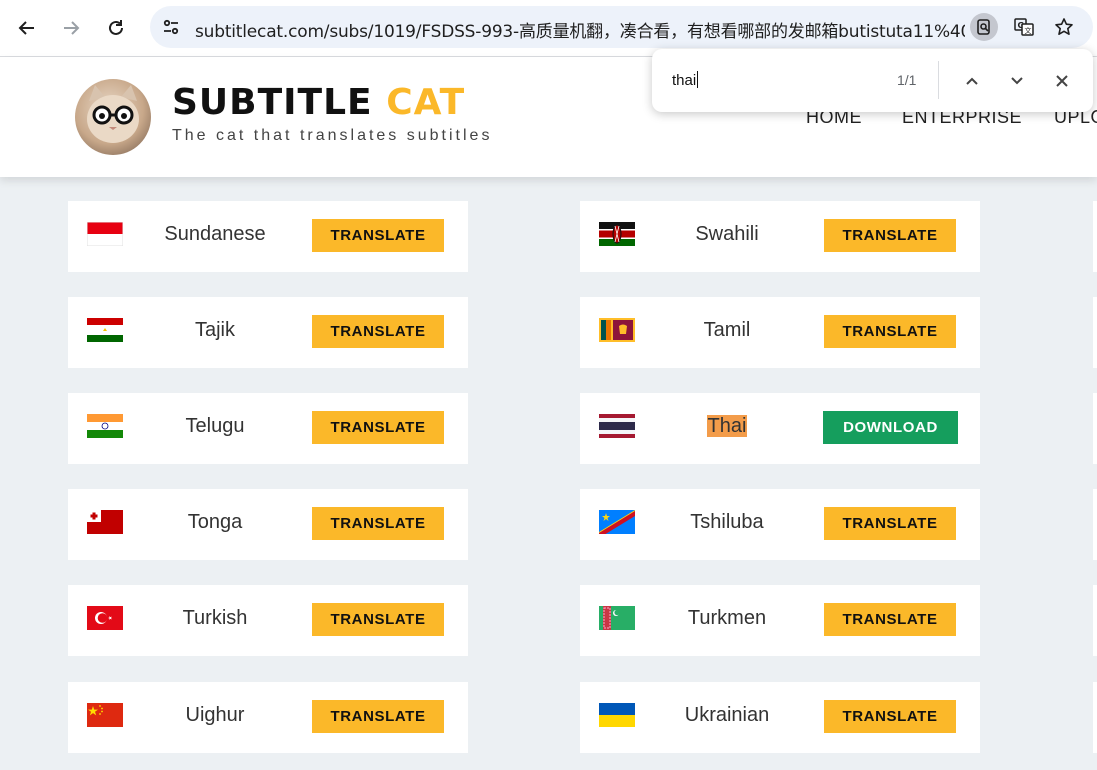  I want to click on language-card-swahili: Swahili TRANSLATE, so click(780, 236).